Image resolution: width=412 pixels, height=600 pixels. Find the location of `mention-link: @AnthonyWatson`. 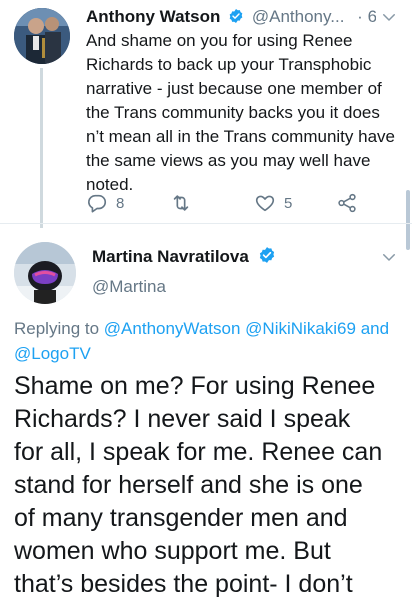

mention-link: @AnthonyWatson is located at coordinates (172, 328).